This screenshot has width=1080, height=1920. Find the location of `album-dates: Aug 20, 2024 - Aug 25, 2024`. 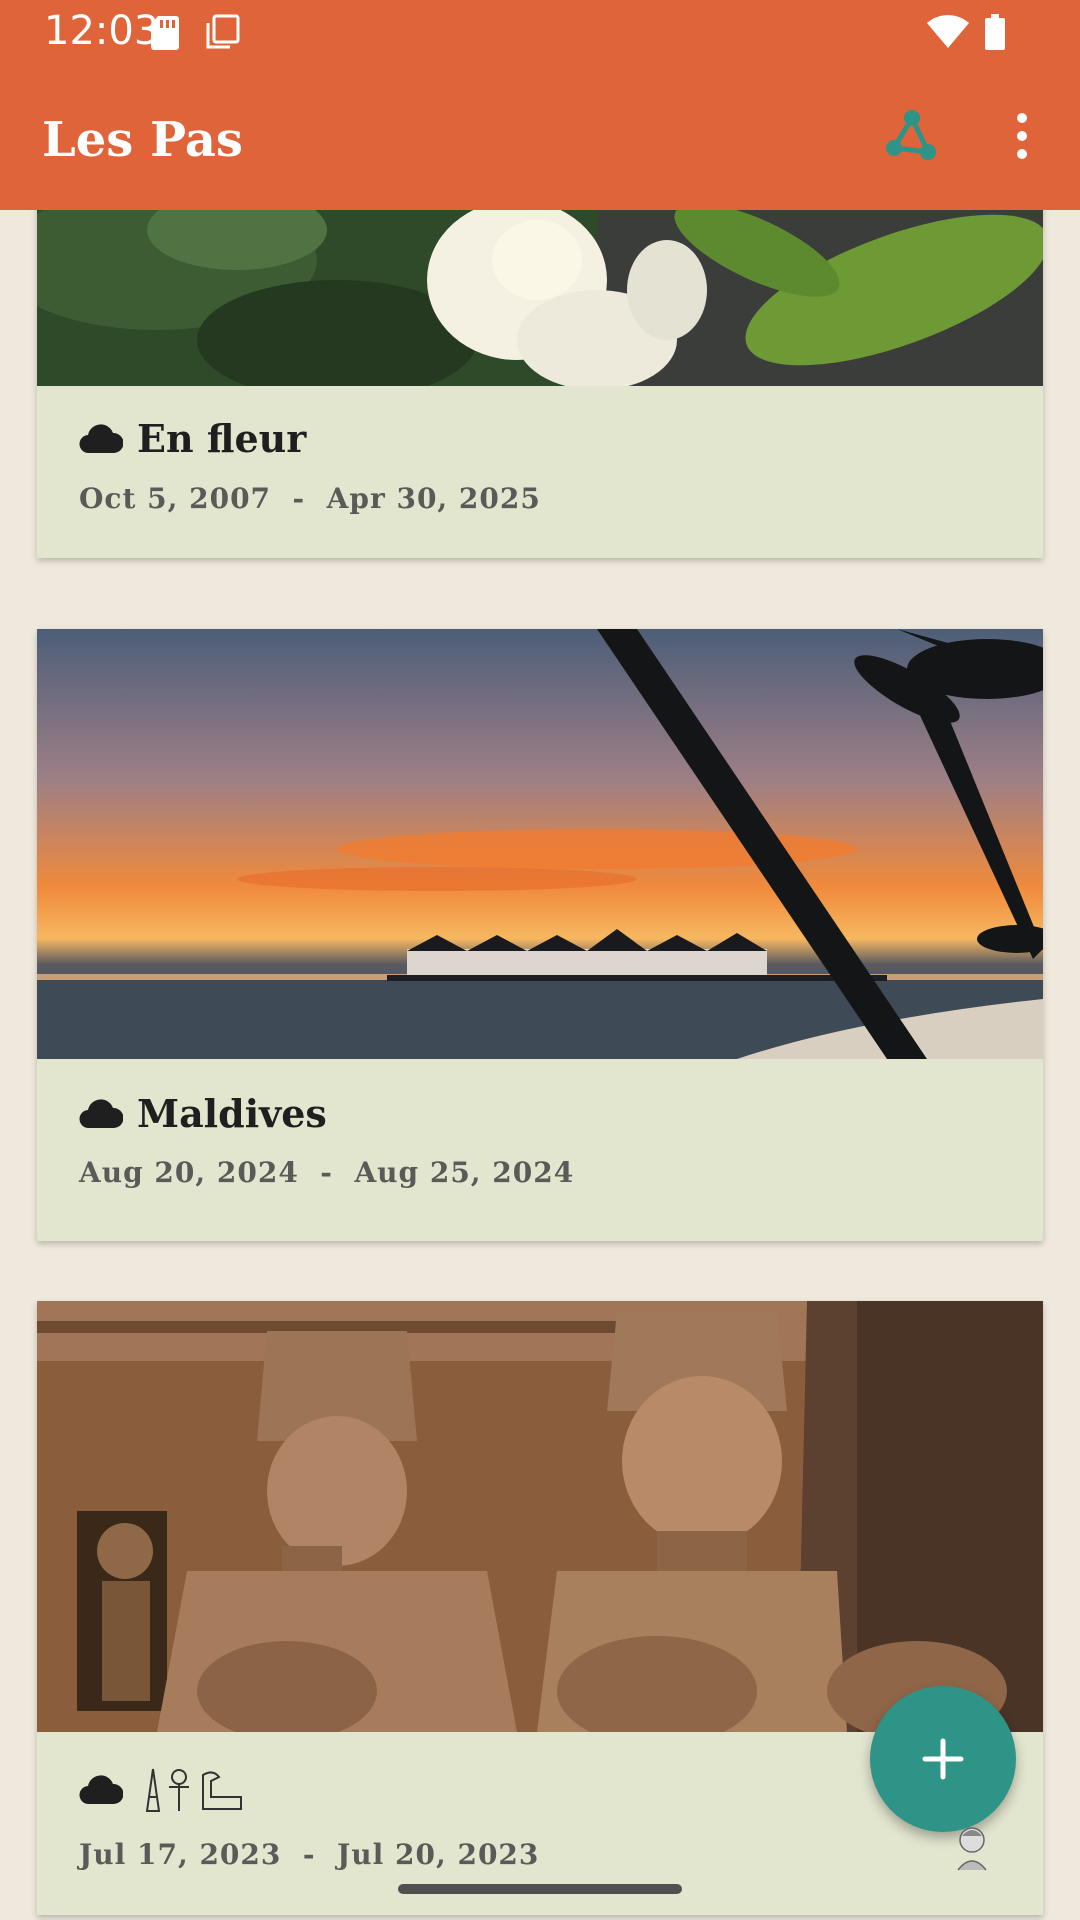

album-dates: Aug 20, 2024 - Aug 25, 2024 is located at coordinates (326, 1172).